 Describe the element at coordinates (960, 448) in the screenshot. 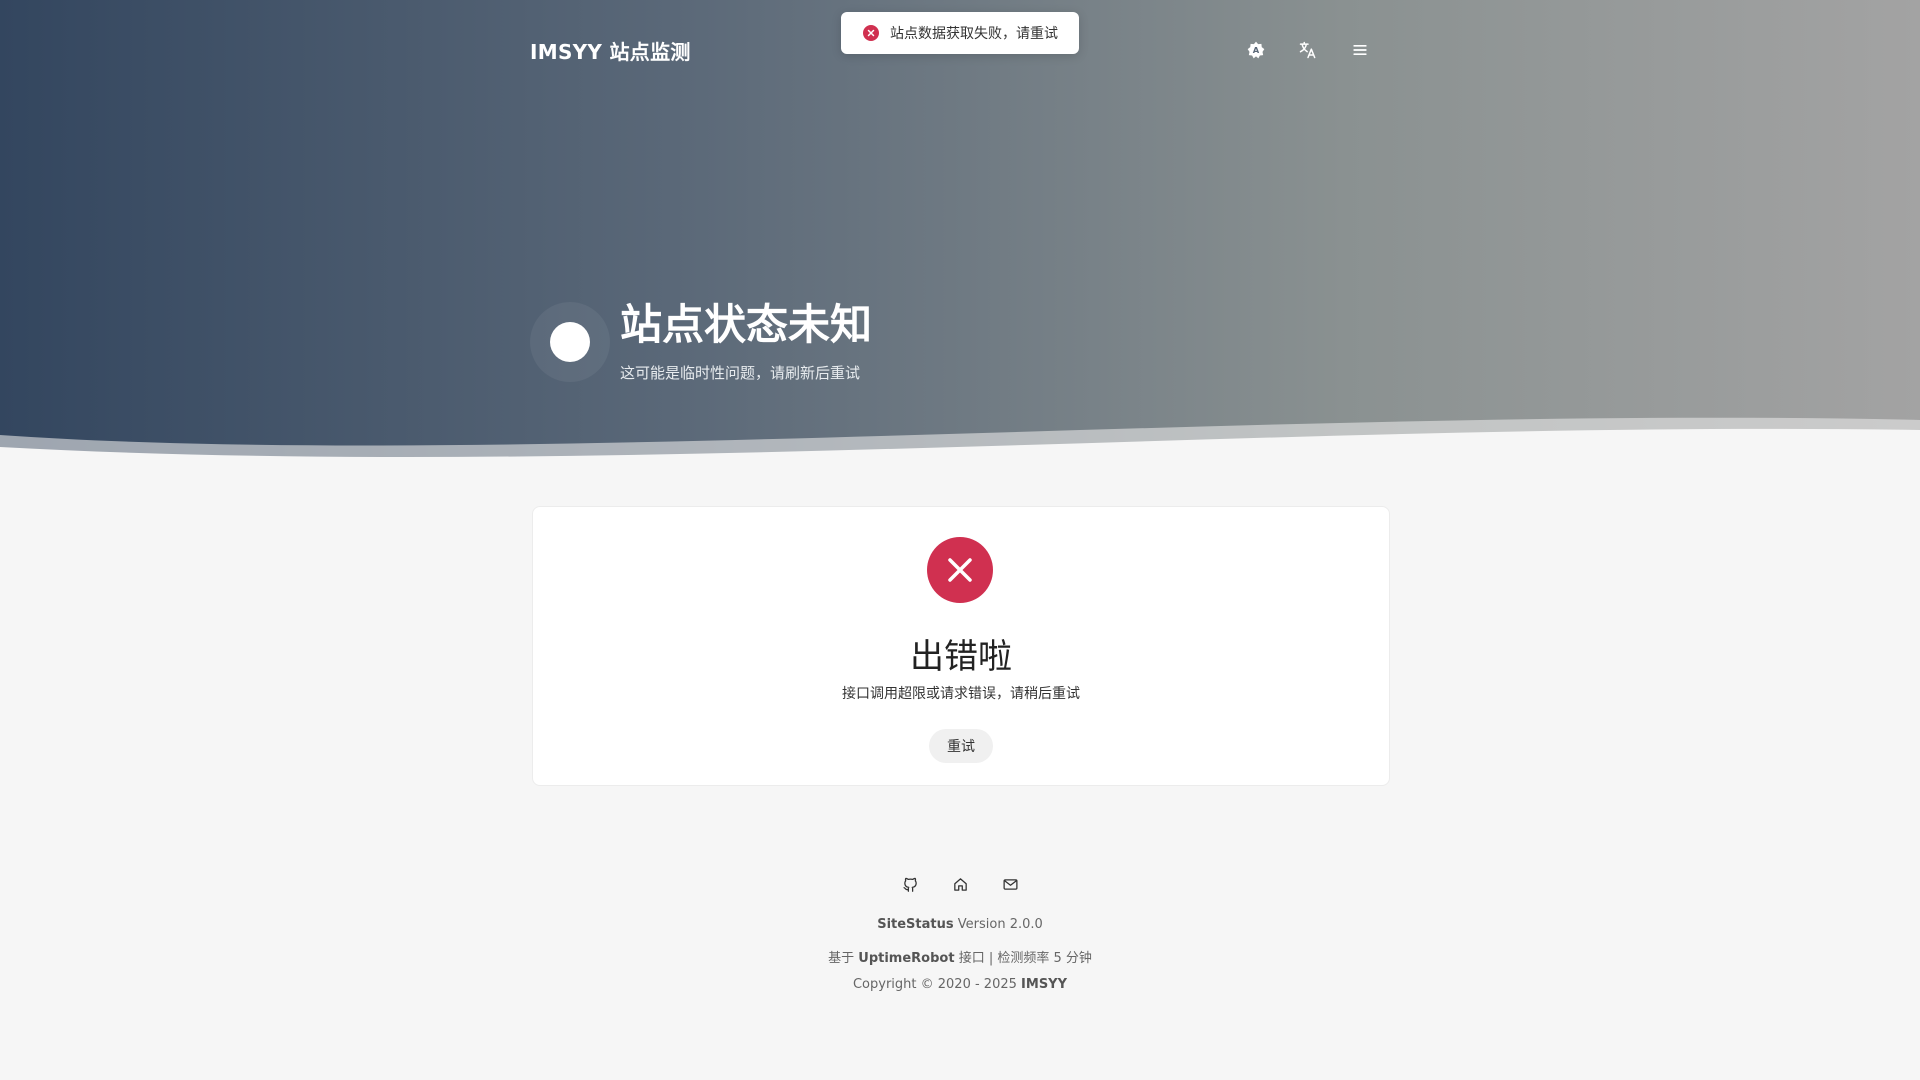

I see `wave-divider` at that location.